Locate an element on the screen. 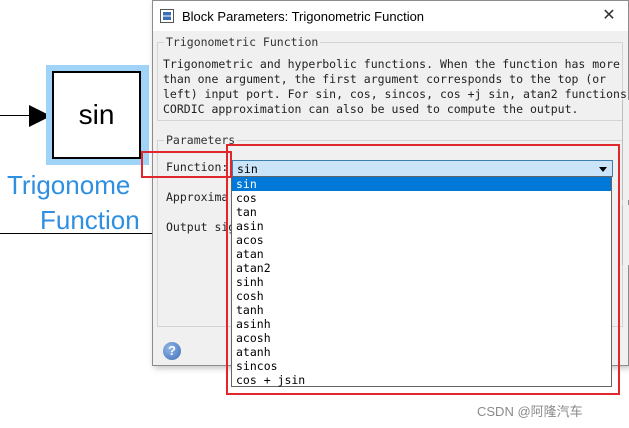  input-signal-line is located at coordinates (15, 115).